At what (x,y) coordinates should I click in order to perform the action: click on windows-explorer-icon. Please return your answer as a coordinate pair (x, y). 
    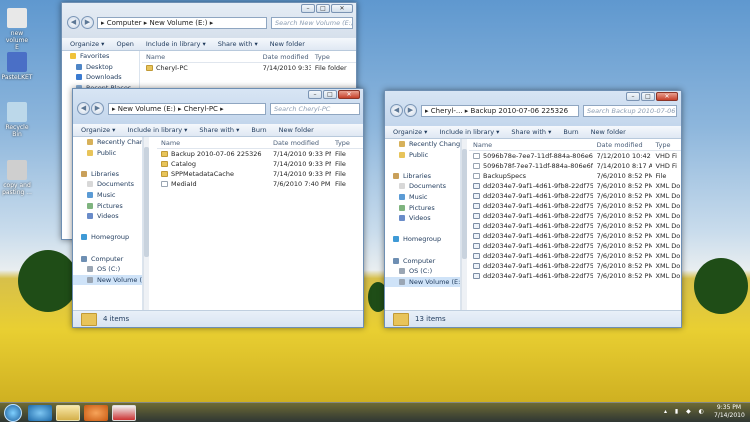
    Looking at the image, I should click on (68, 413).